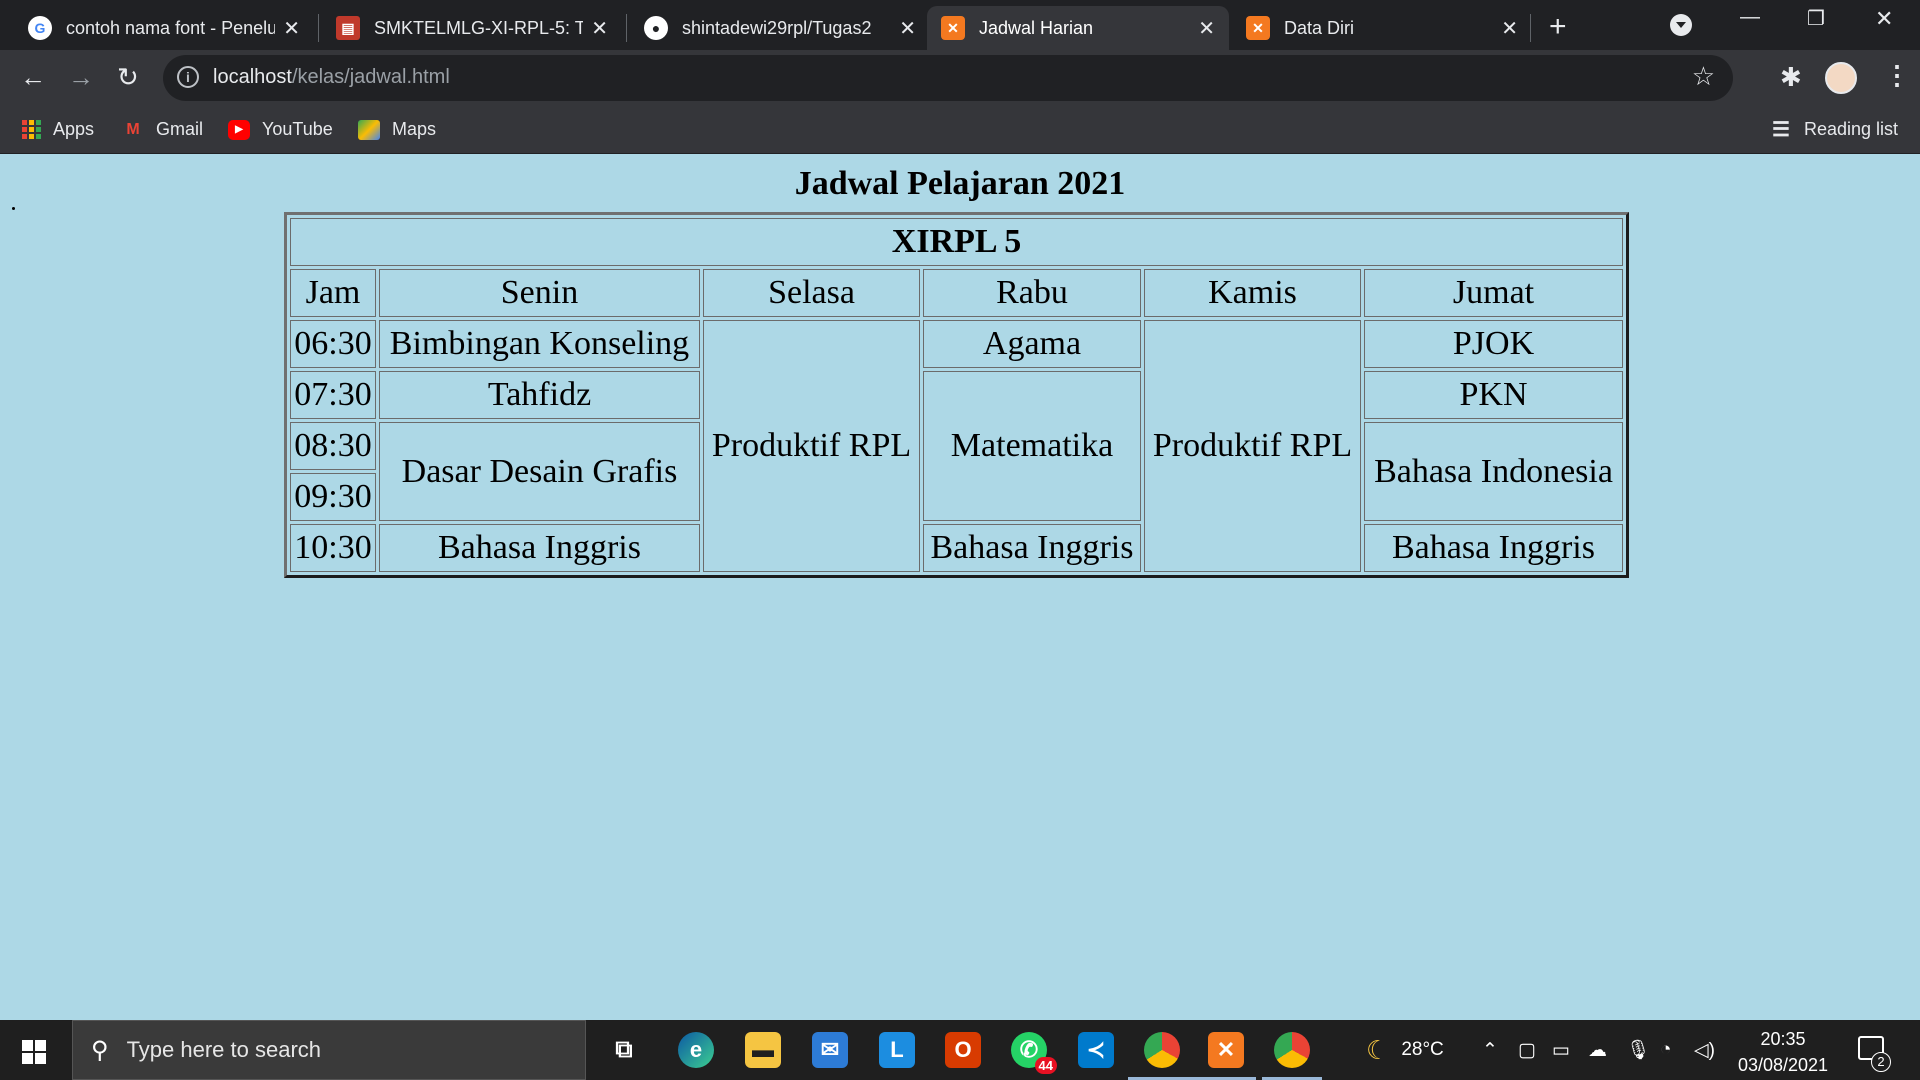  Describe the element at coordinates (1032, 446) in the screenshot. I see `subject-cell: Matematika` at that location.